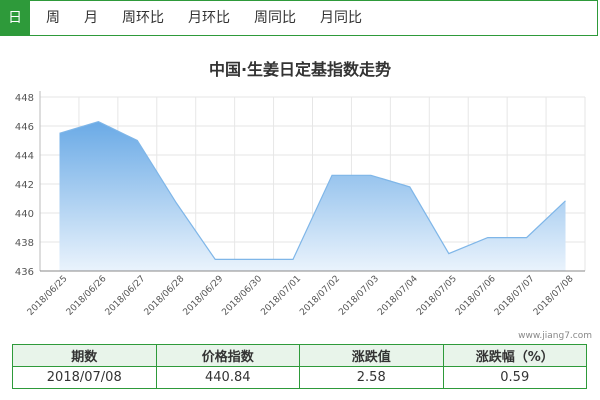  I want to click on chart-title: 中国·生姜日定基指数走势, so click(300, 69).